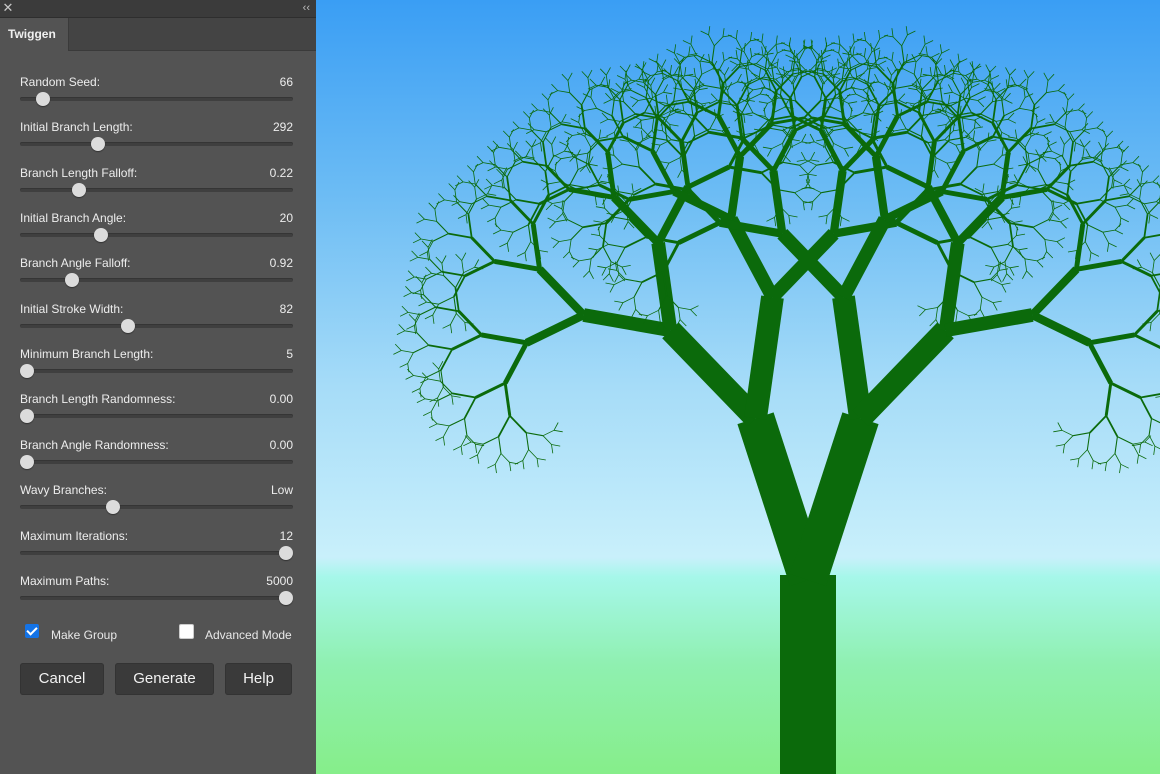 The image size is (1160, 774). Describe the element at coordinates (186, 631) in the screenshot. I see `advanced-mode-checkbox` at that location.